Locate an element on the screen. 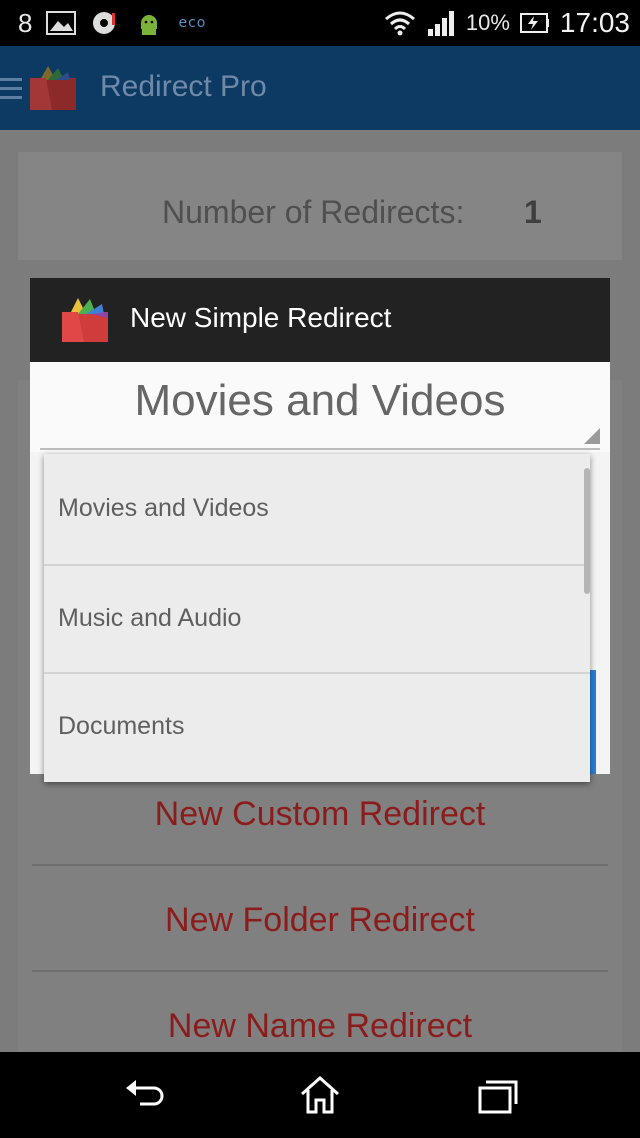 This screenshot has width=640, height=1138. battery-charging-icon is located at coordinates (534, 23).